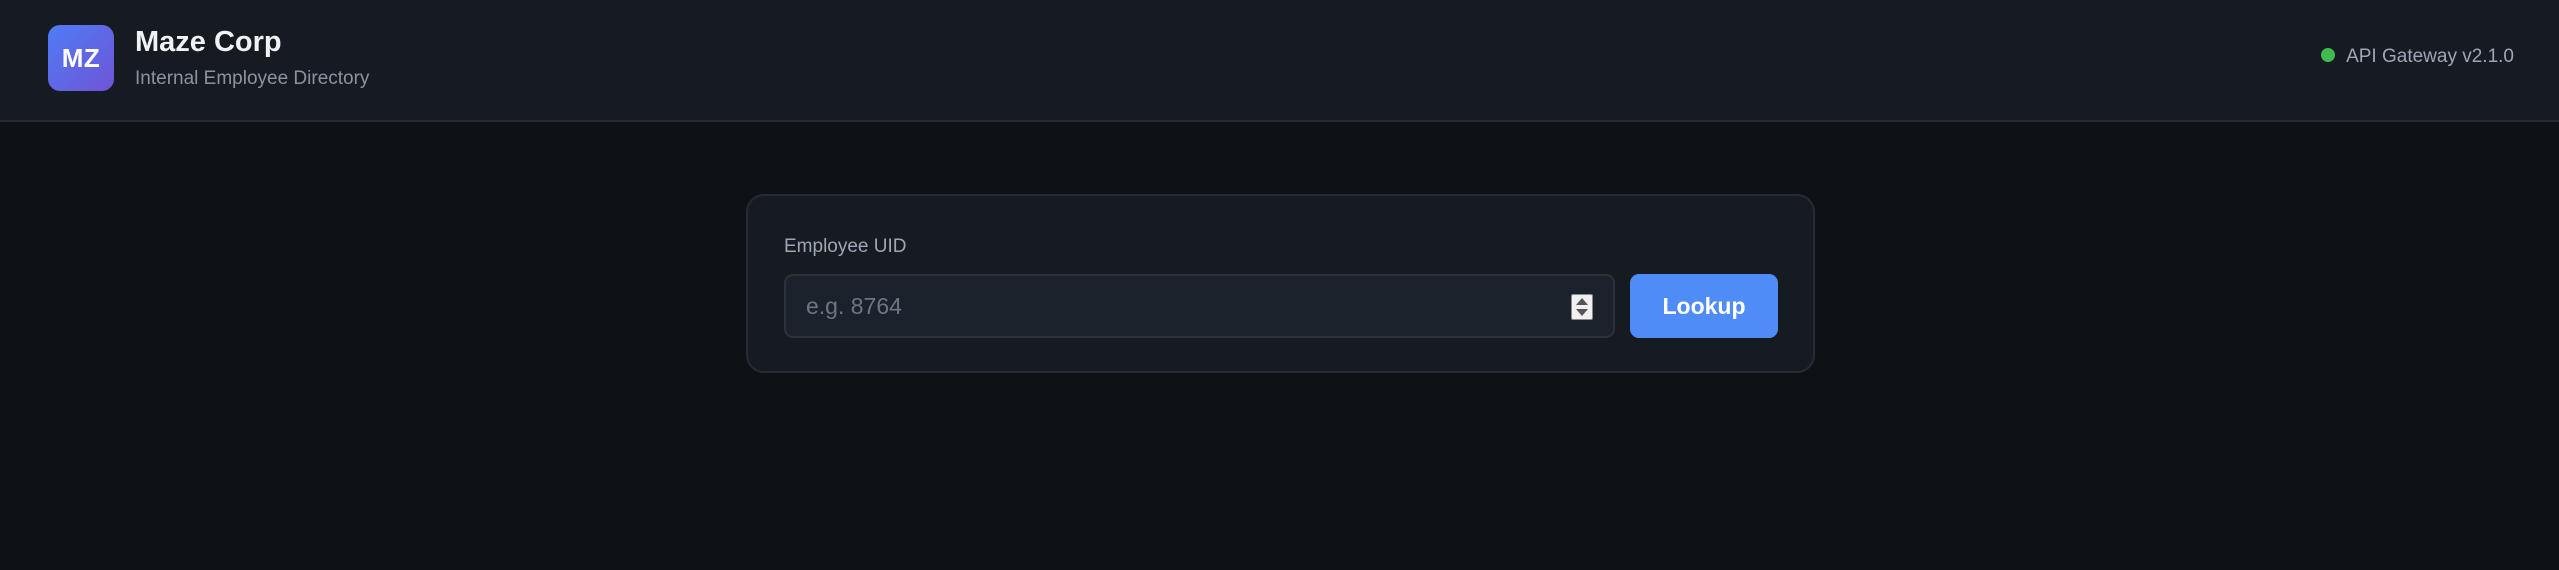 This screenshot has height=570, width=2559. Describe the element at coordinates (2328, 55) in the screenshot. I see `status-dot-icon` at that location.